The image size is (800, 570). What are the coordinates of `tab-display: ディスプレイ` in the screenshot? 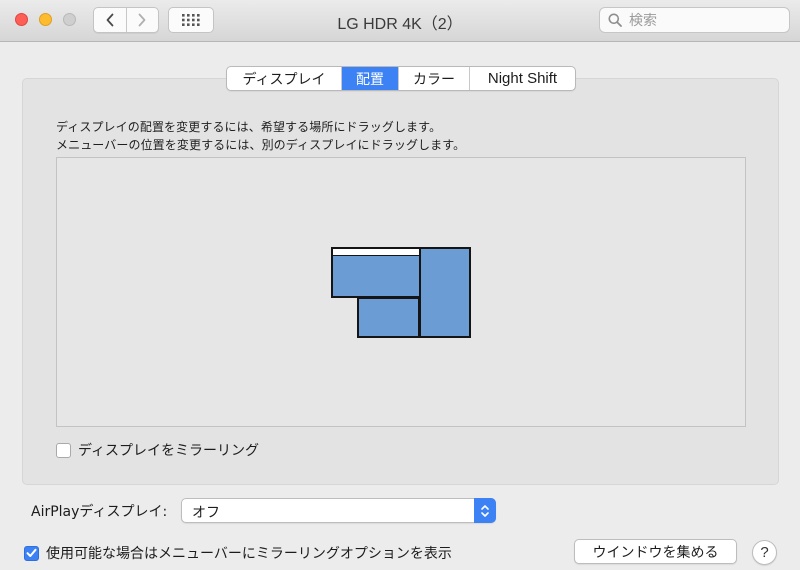 It's located at (284, 78).